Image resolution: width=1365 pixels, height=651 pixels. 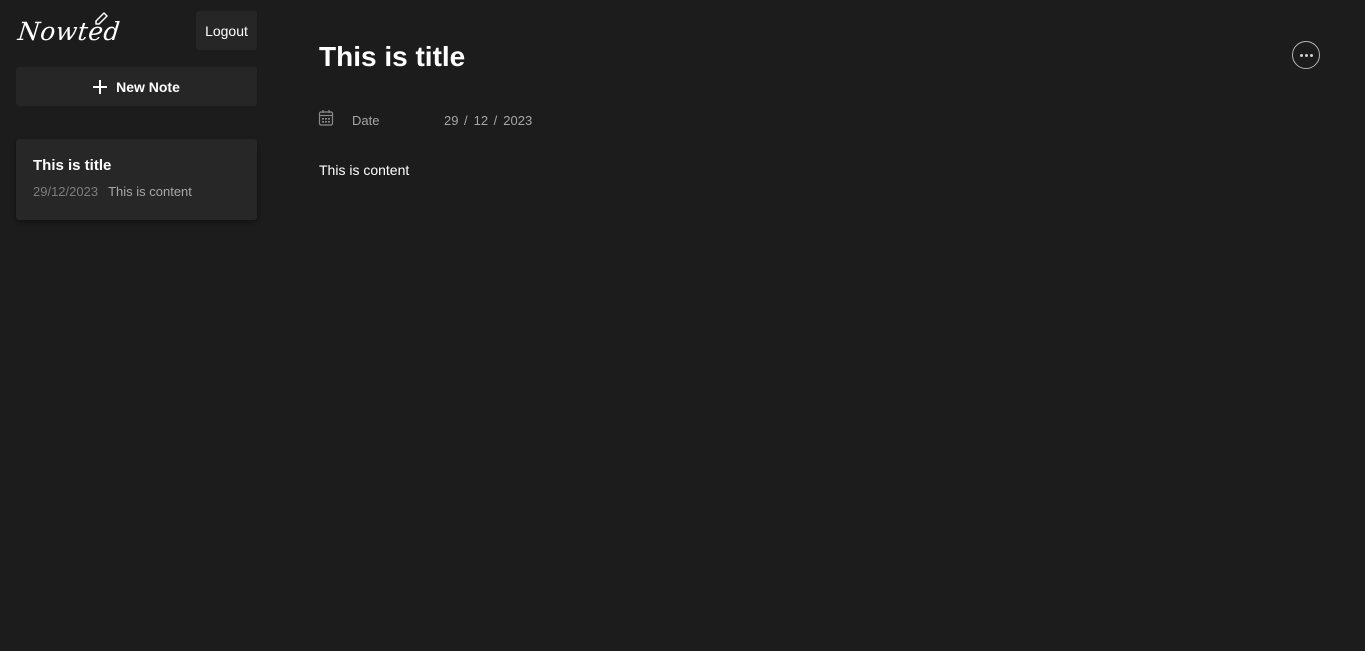 What do you see at coordinates (100, 86) in the screenshot?
I see `plus-icon` at bounding box center [100, 86].